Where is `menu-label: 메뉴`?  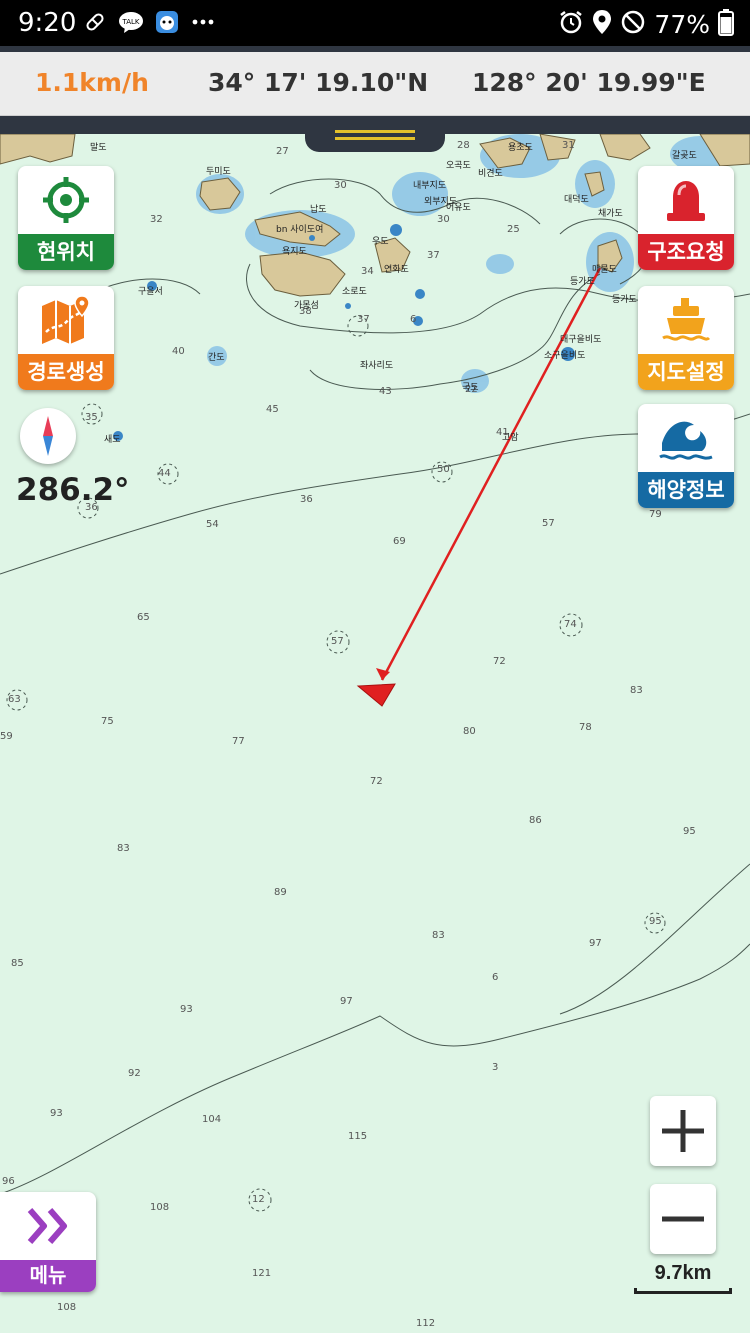
menu-label: 메뉴 is located at coordinates (48, 1276).